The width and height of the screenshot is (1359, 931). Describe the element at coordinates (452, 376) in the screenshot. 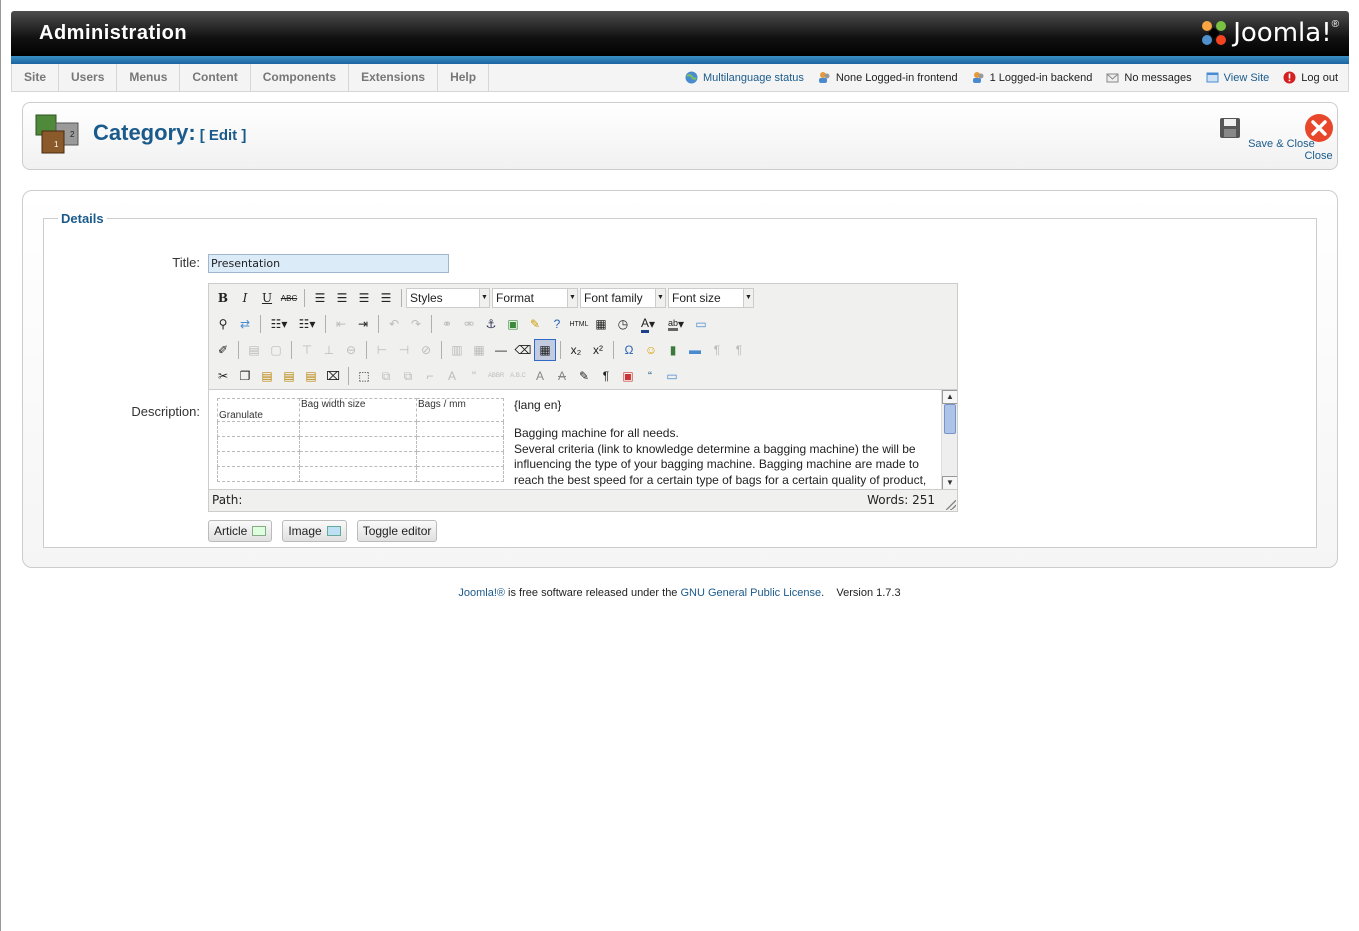

I see `style-props-icon: A` at that location.